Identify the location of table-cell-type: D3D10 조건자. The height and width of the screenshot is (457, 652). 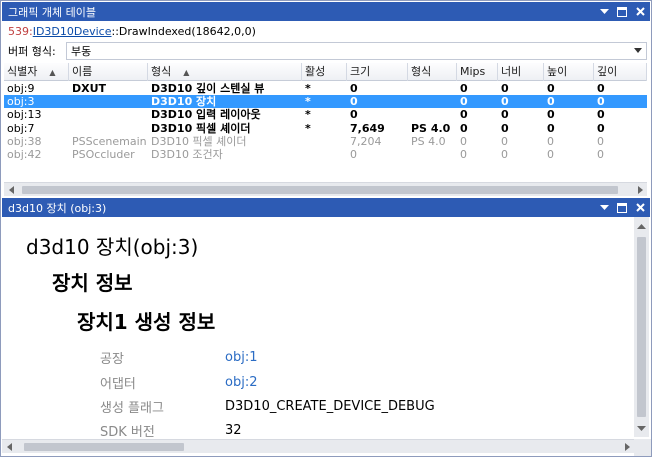
(187, 154).